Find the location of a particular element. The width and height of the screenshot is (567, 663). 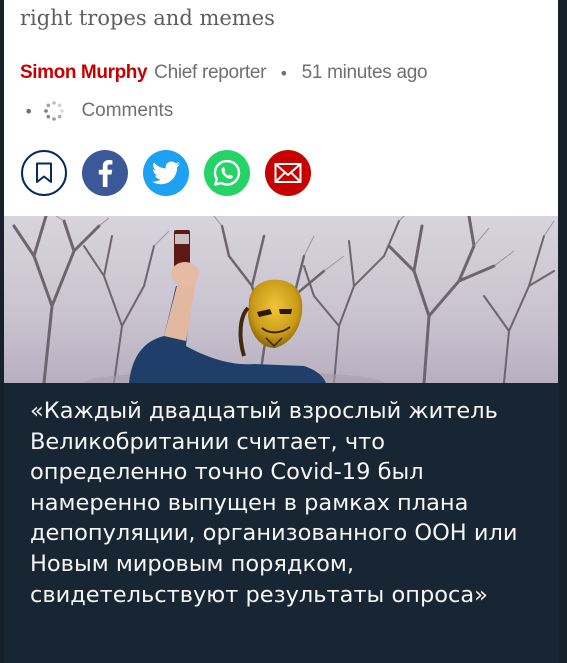

author-link: Simon Murphy is located at coordinates (84, 73).